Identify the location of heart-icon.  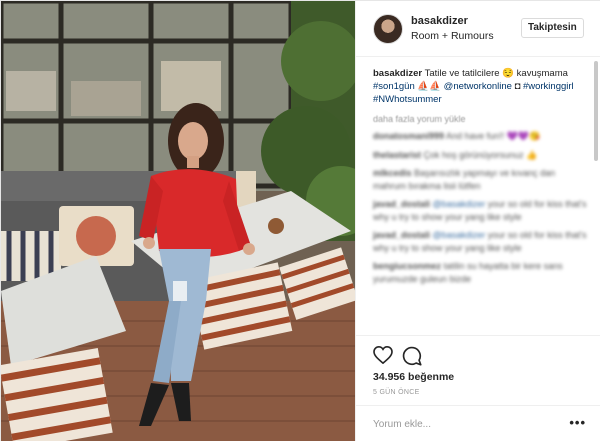
(383, 355).